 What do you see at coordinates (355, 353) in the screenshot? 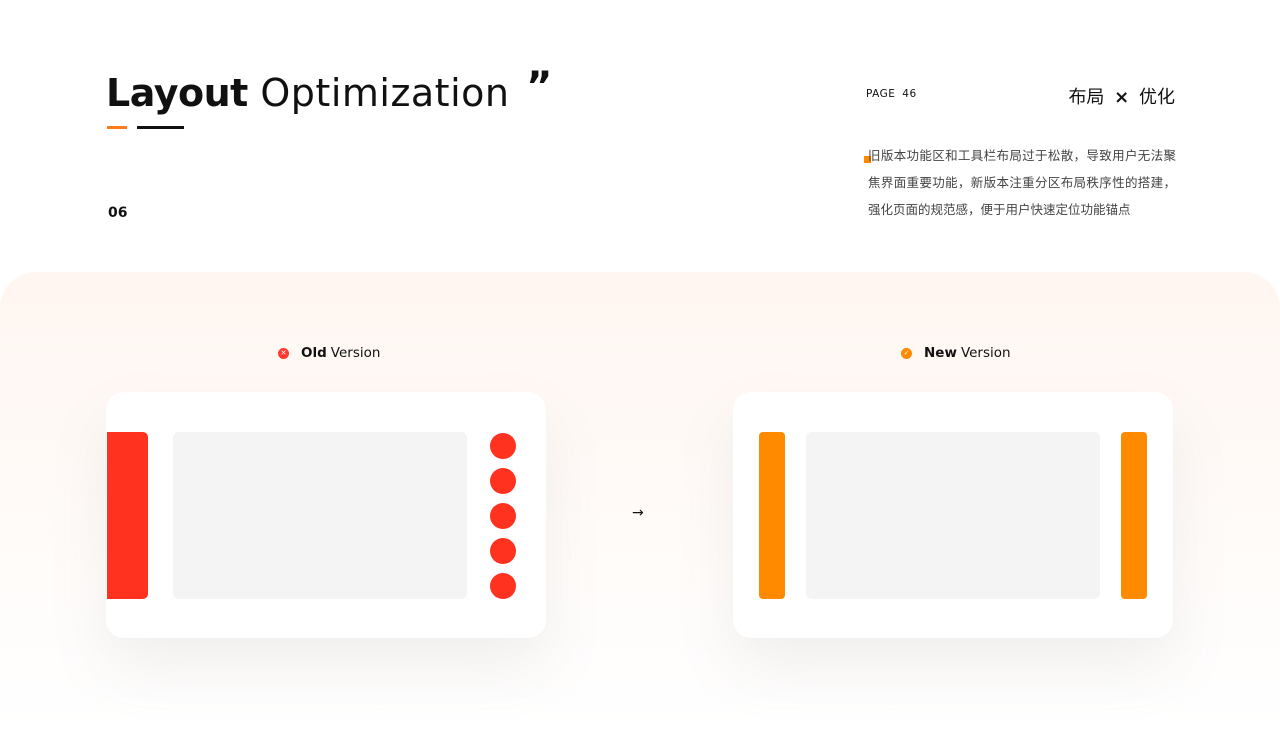
I see `old-label-rest: Version` at bounding box center [355, 353].